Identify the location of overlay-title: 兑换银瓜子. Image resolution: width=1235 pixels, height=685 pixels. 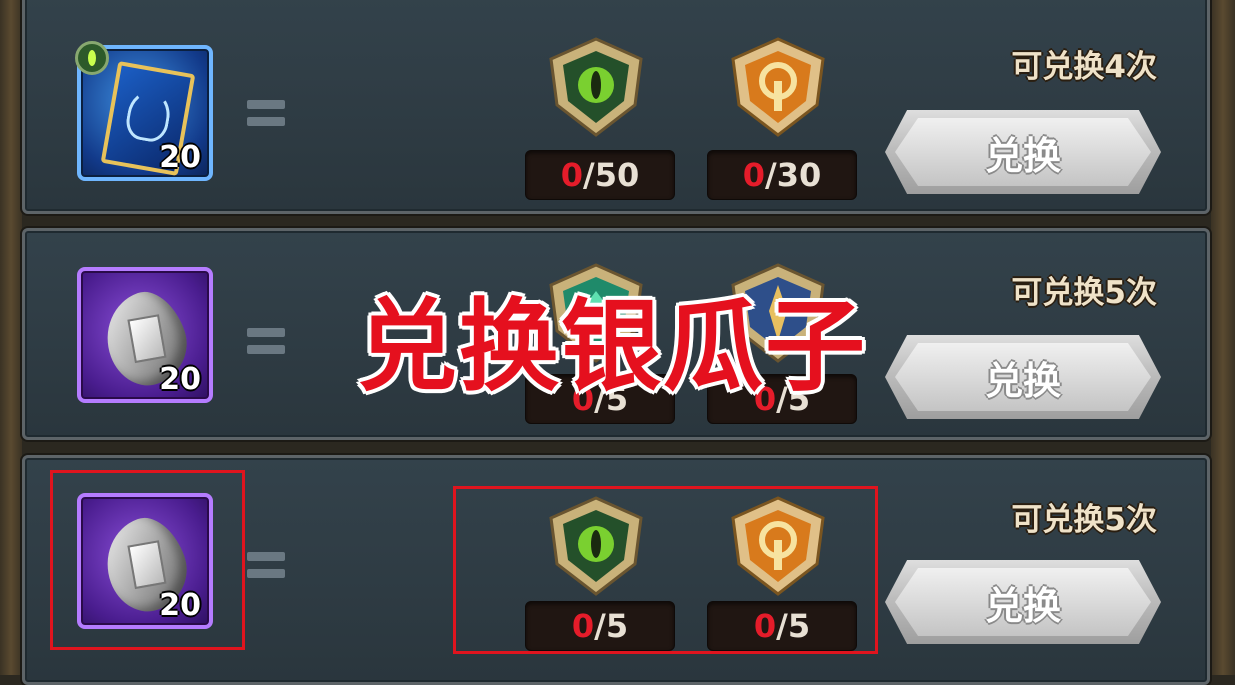
(612, 346).